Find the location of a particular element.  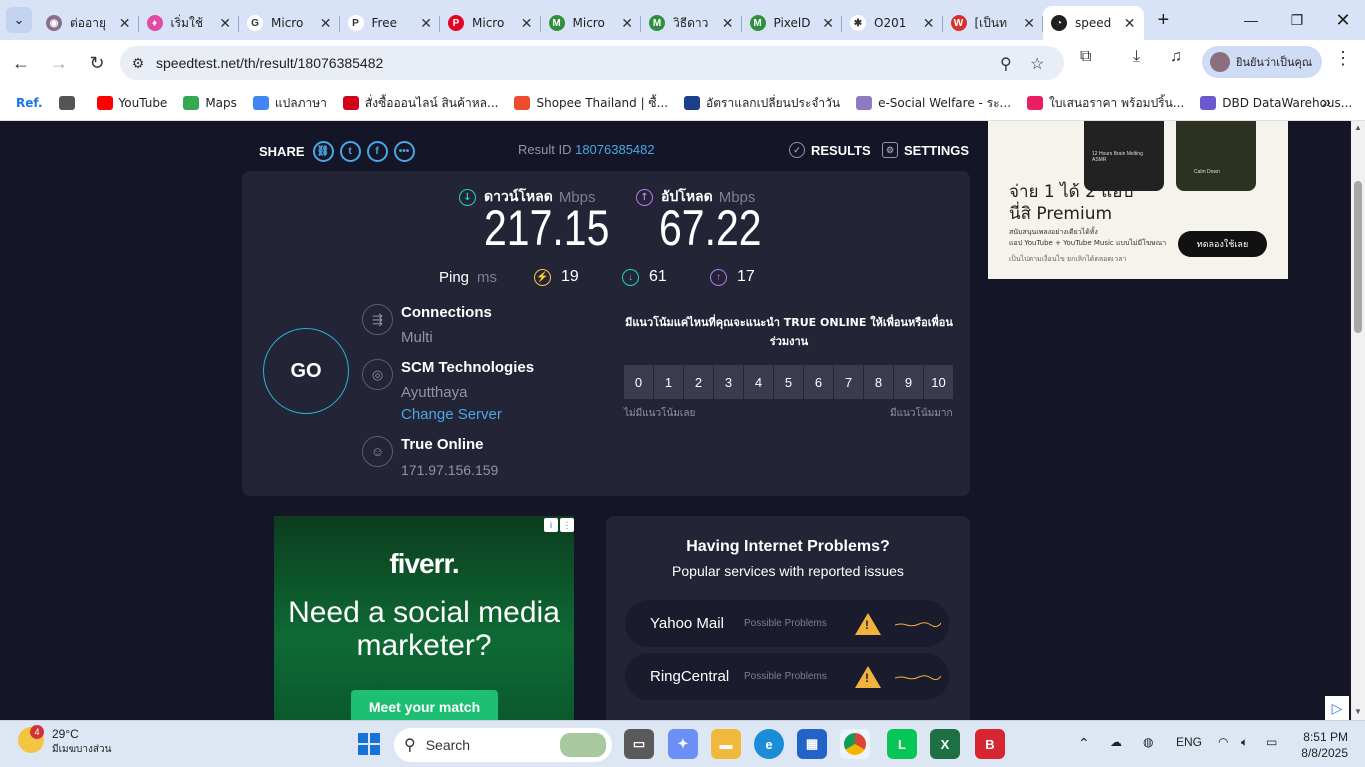

rating-button: 1 is located at coordinates (668, 382).